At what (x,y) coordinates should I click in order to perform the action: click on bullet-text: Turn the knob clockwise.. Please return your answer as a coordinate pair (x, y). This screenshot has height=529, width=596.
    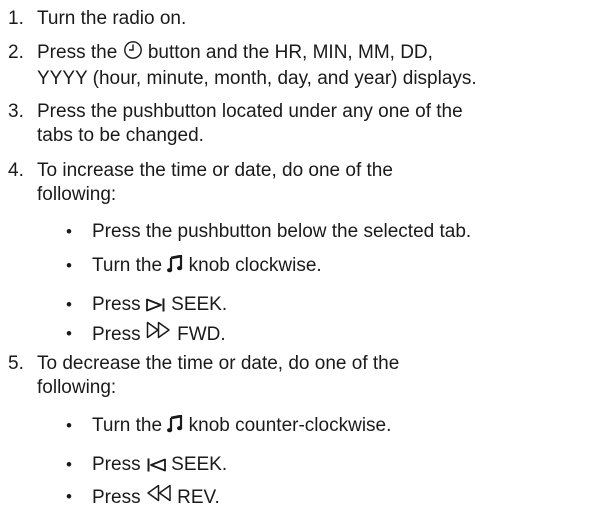
    Looking at the image, I should click on (207, 266).